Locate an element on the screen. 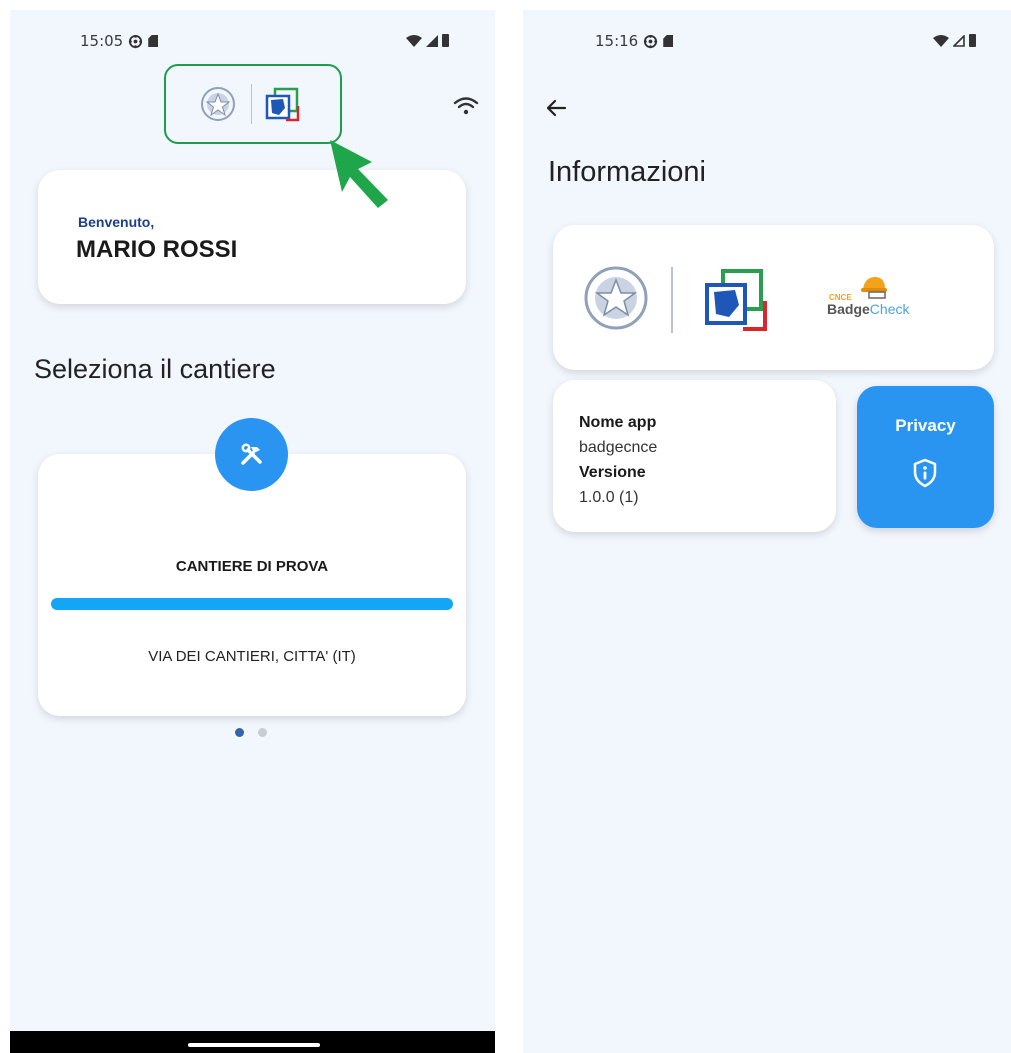 The width and height of the screenshot is (1011, 1053). hammer-wrench-icon is located at coordinates (251, 454).